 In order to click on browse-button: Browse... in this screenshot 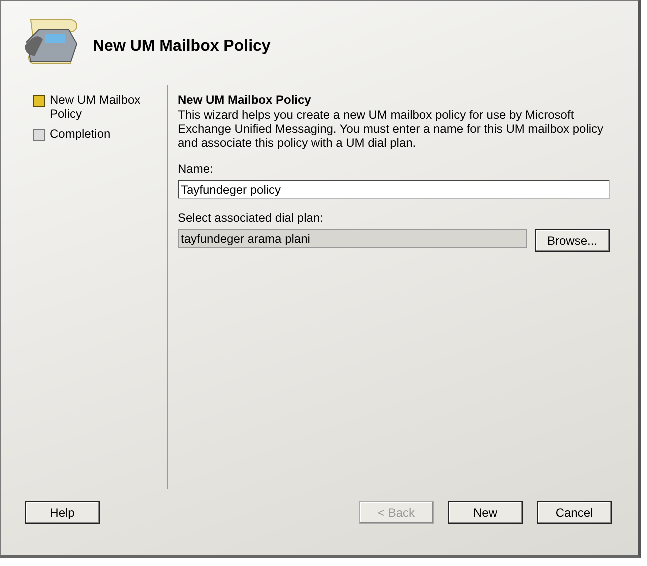, I will do `click(572, 240)`.